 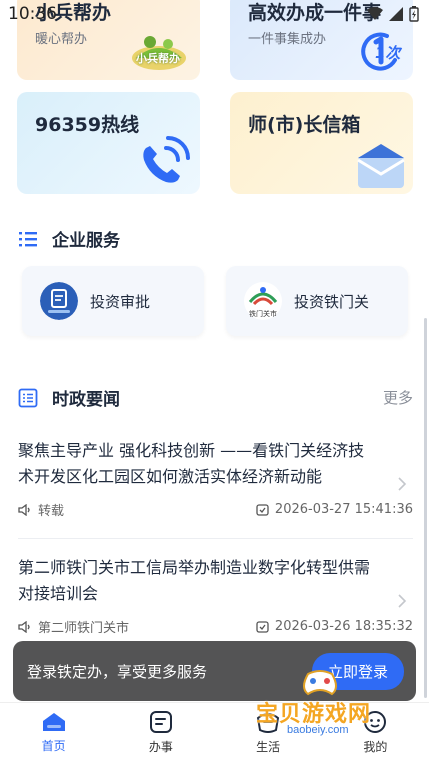 What do you see at coordinates (160, 722) in the screenshot?
I see `task-icon` at bounding box center [160, 722].